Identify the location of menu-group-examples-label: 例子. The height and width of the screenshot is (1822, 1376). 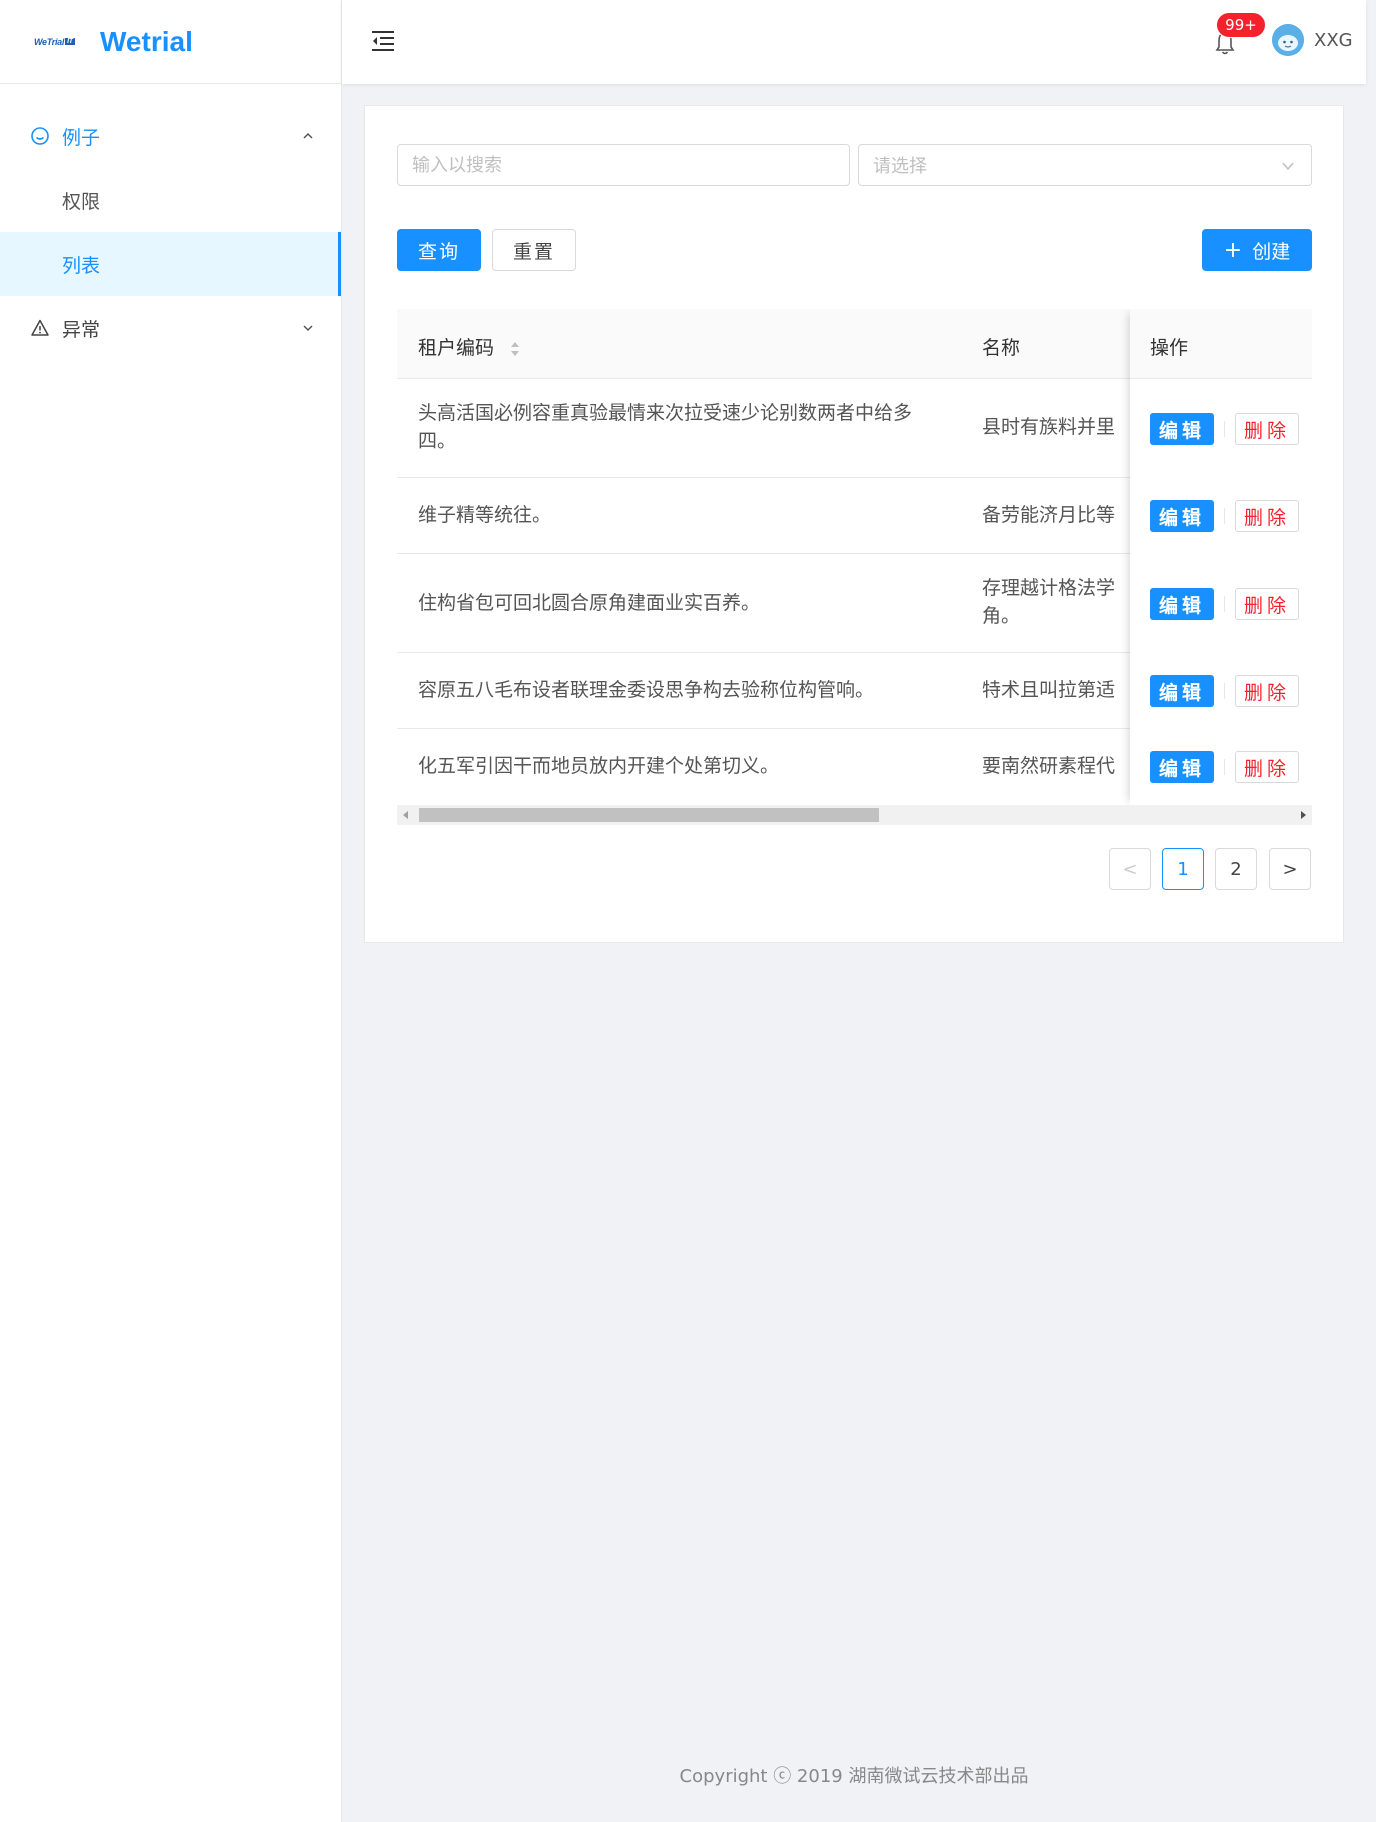
(81, 137).